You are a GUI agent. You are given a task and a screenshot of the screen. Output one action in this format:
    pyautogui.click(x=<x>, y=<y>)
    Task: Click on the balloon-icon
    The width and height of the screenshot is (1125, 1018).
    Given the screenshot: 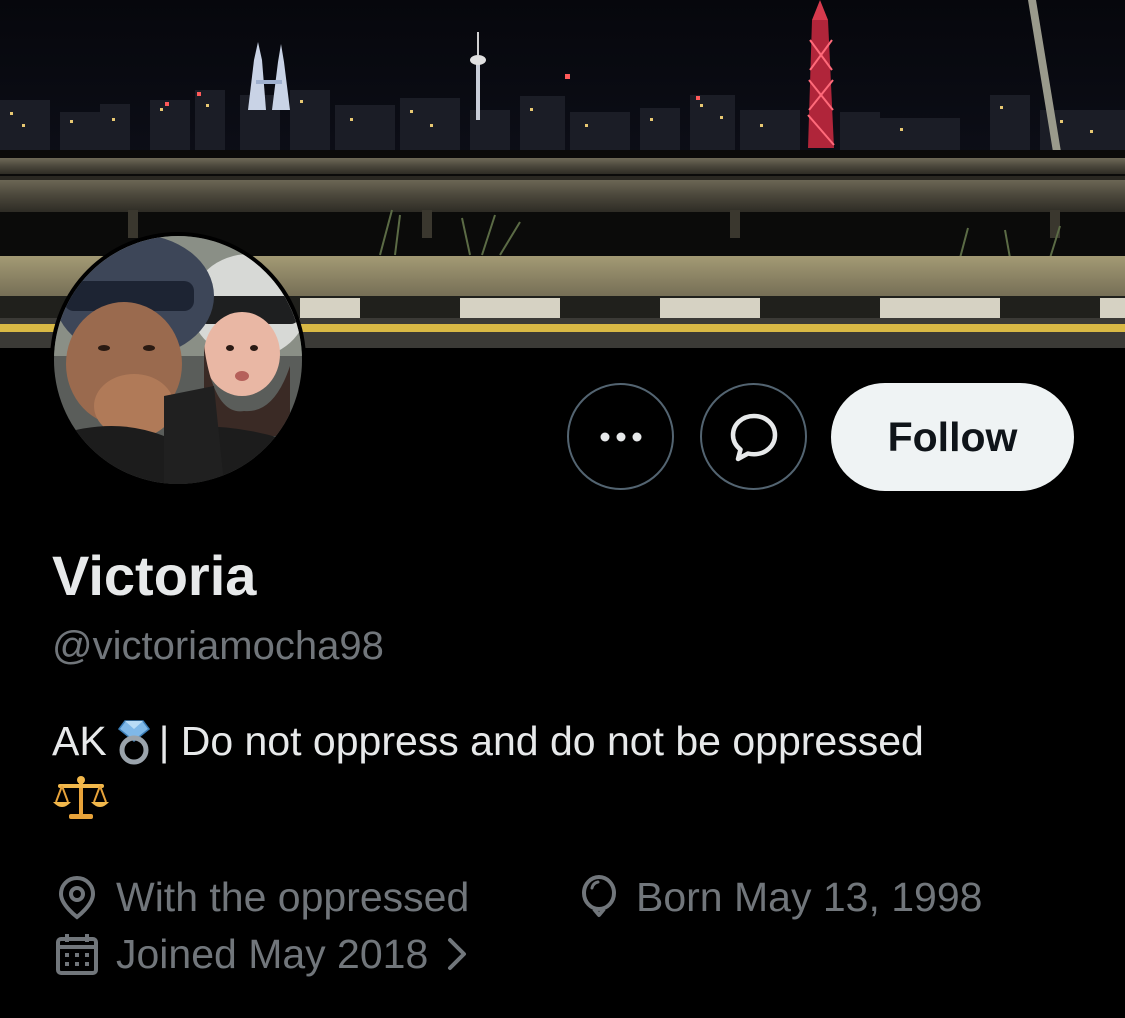 What is the action you would take?
    pyautogui.click(x=599, y=896)
    